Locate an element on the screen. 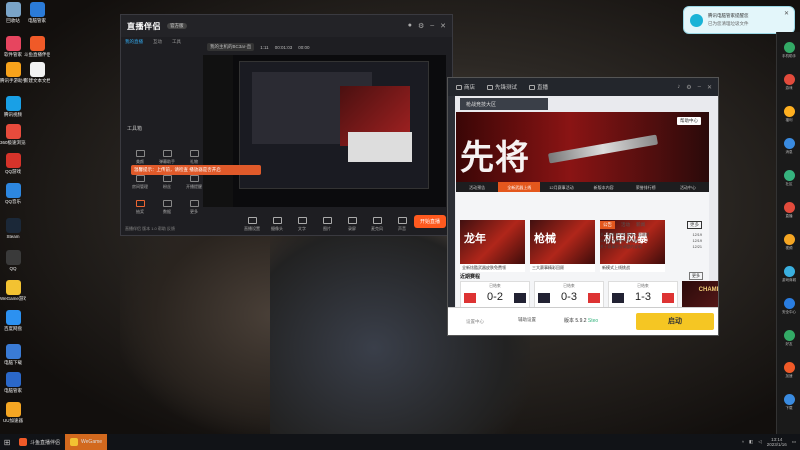 This screenshot has height=450, width=800. news-tab-active: 公告 is located at coordinates (607, 225).